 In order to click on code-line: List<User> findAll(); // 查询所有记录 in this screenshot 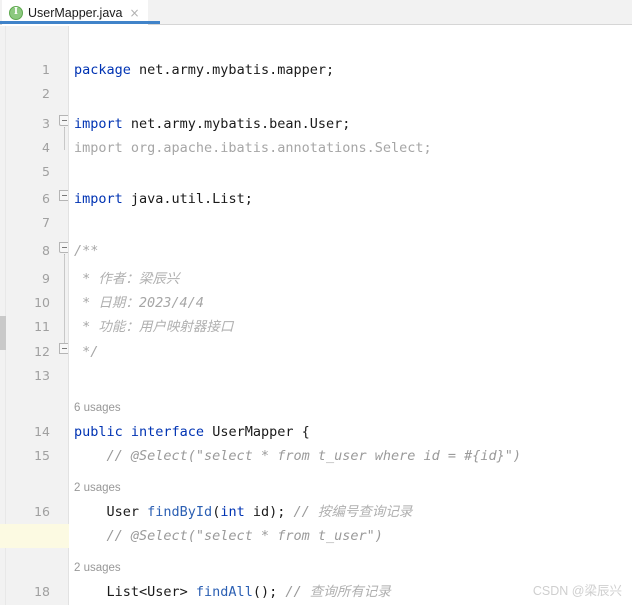, I will do `click(232, 592)`.